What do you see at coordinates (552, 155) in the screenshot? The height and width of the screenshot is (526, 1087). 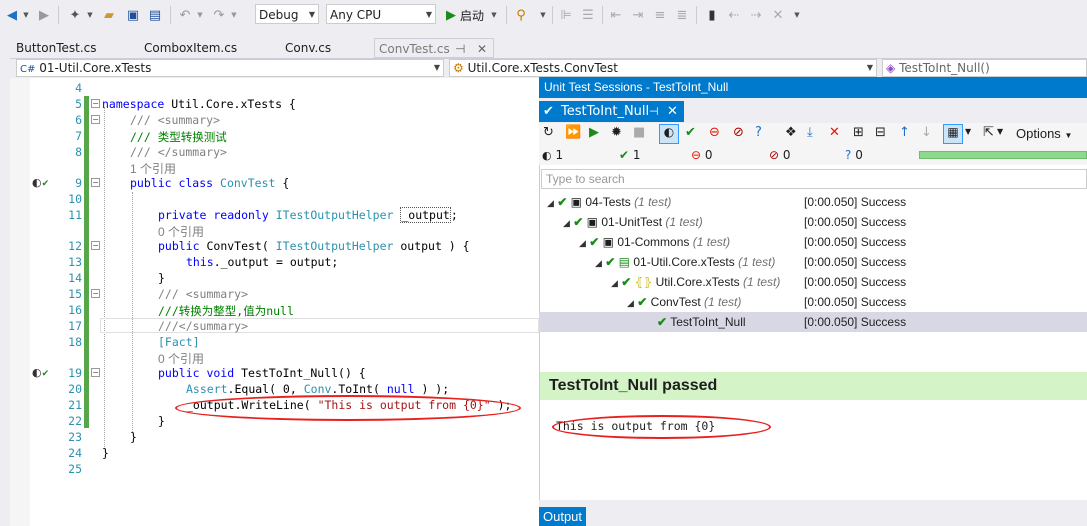 I see `stat-total: ◐ 1` at bounding box center [552, 155].